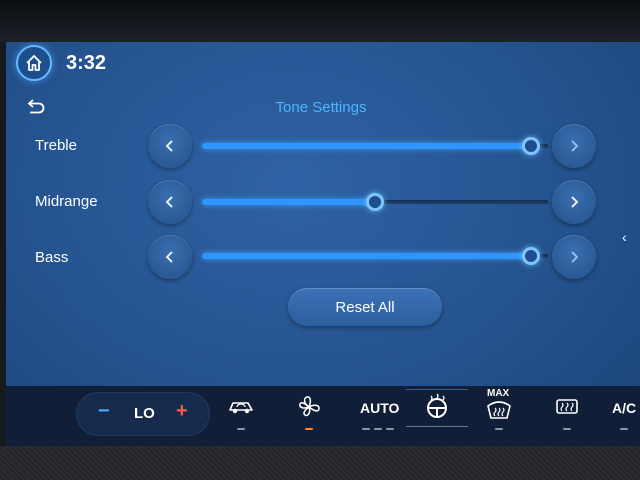 The width and height of the screenshot is (640, 480). I want to click on recirculation-button, so click(241, 415).